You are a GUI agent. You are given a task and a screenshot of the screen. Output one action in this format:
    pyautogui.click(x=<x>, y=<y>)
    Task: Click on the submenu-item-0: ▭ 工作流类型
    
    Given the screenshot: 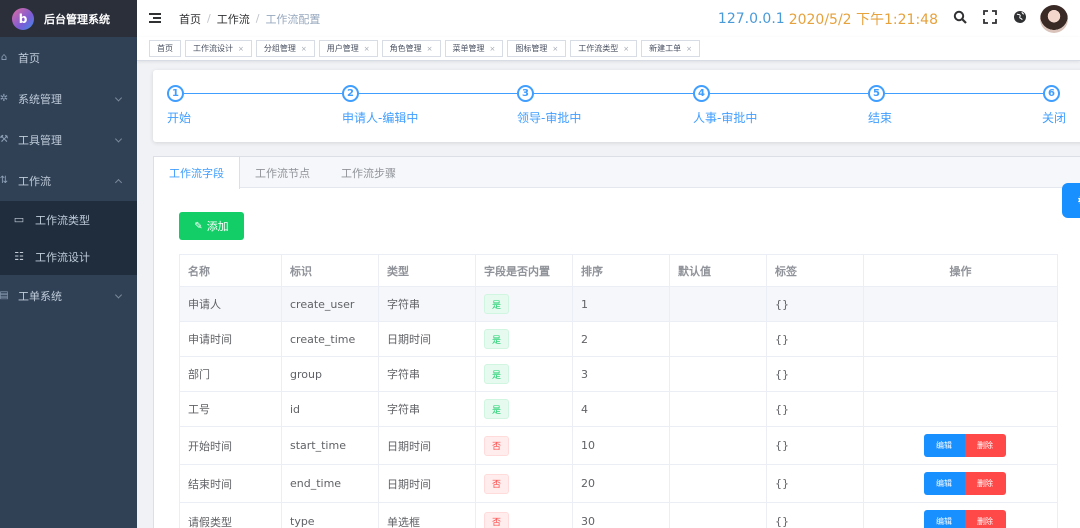 What is the action you would take?
    pyautogui.click(x=68, y=219)
    